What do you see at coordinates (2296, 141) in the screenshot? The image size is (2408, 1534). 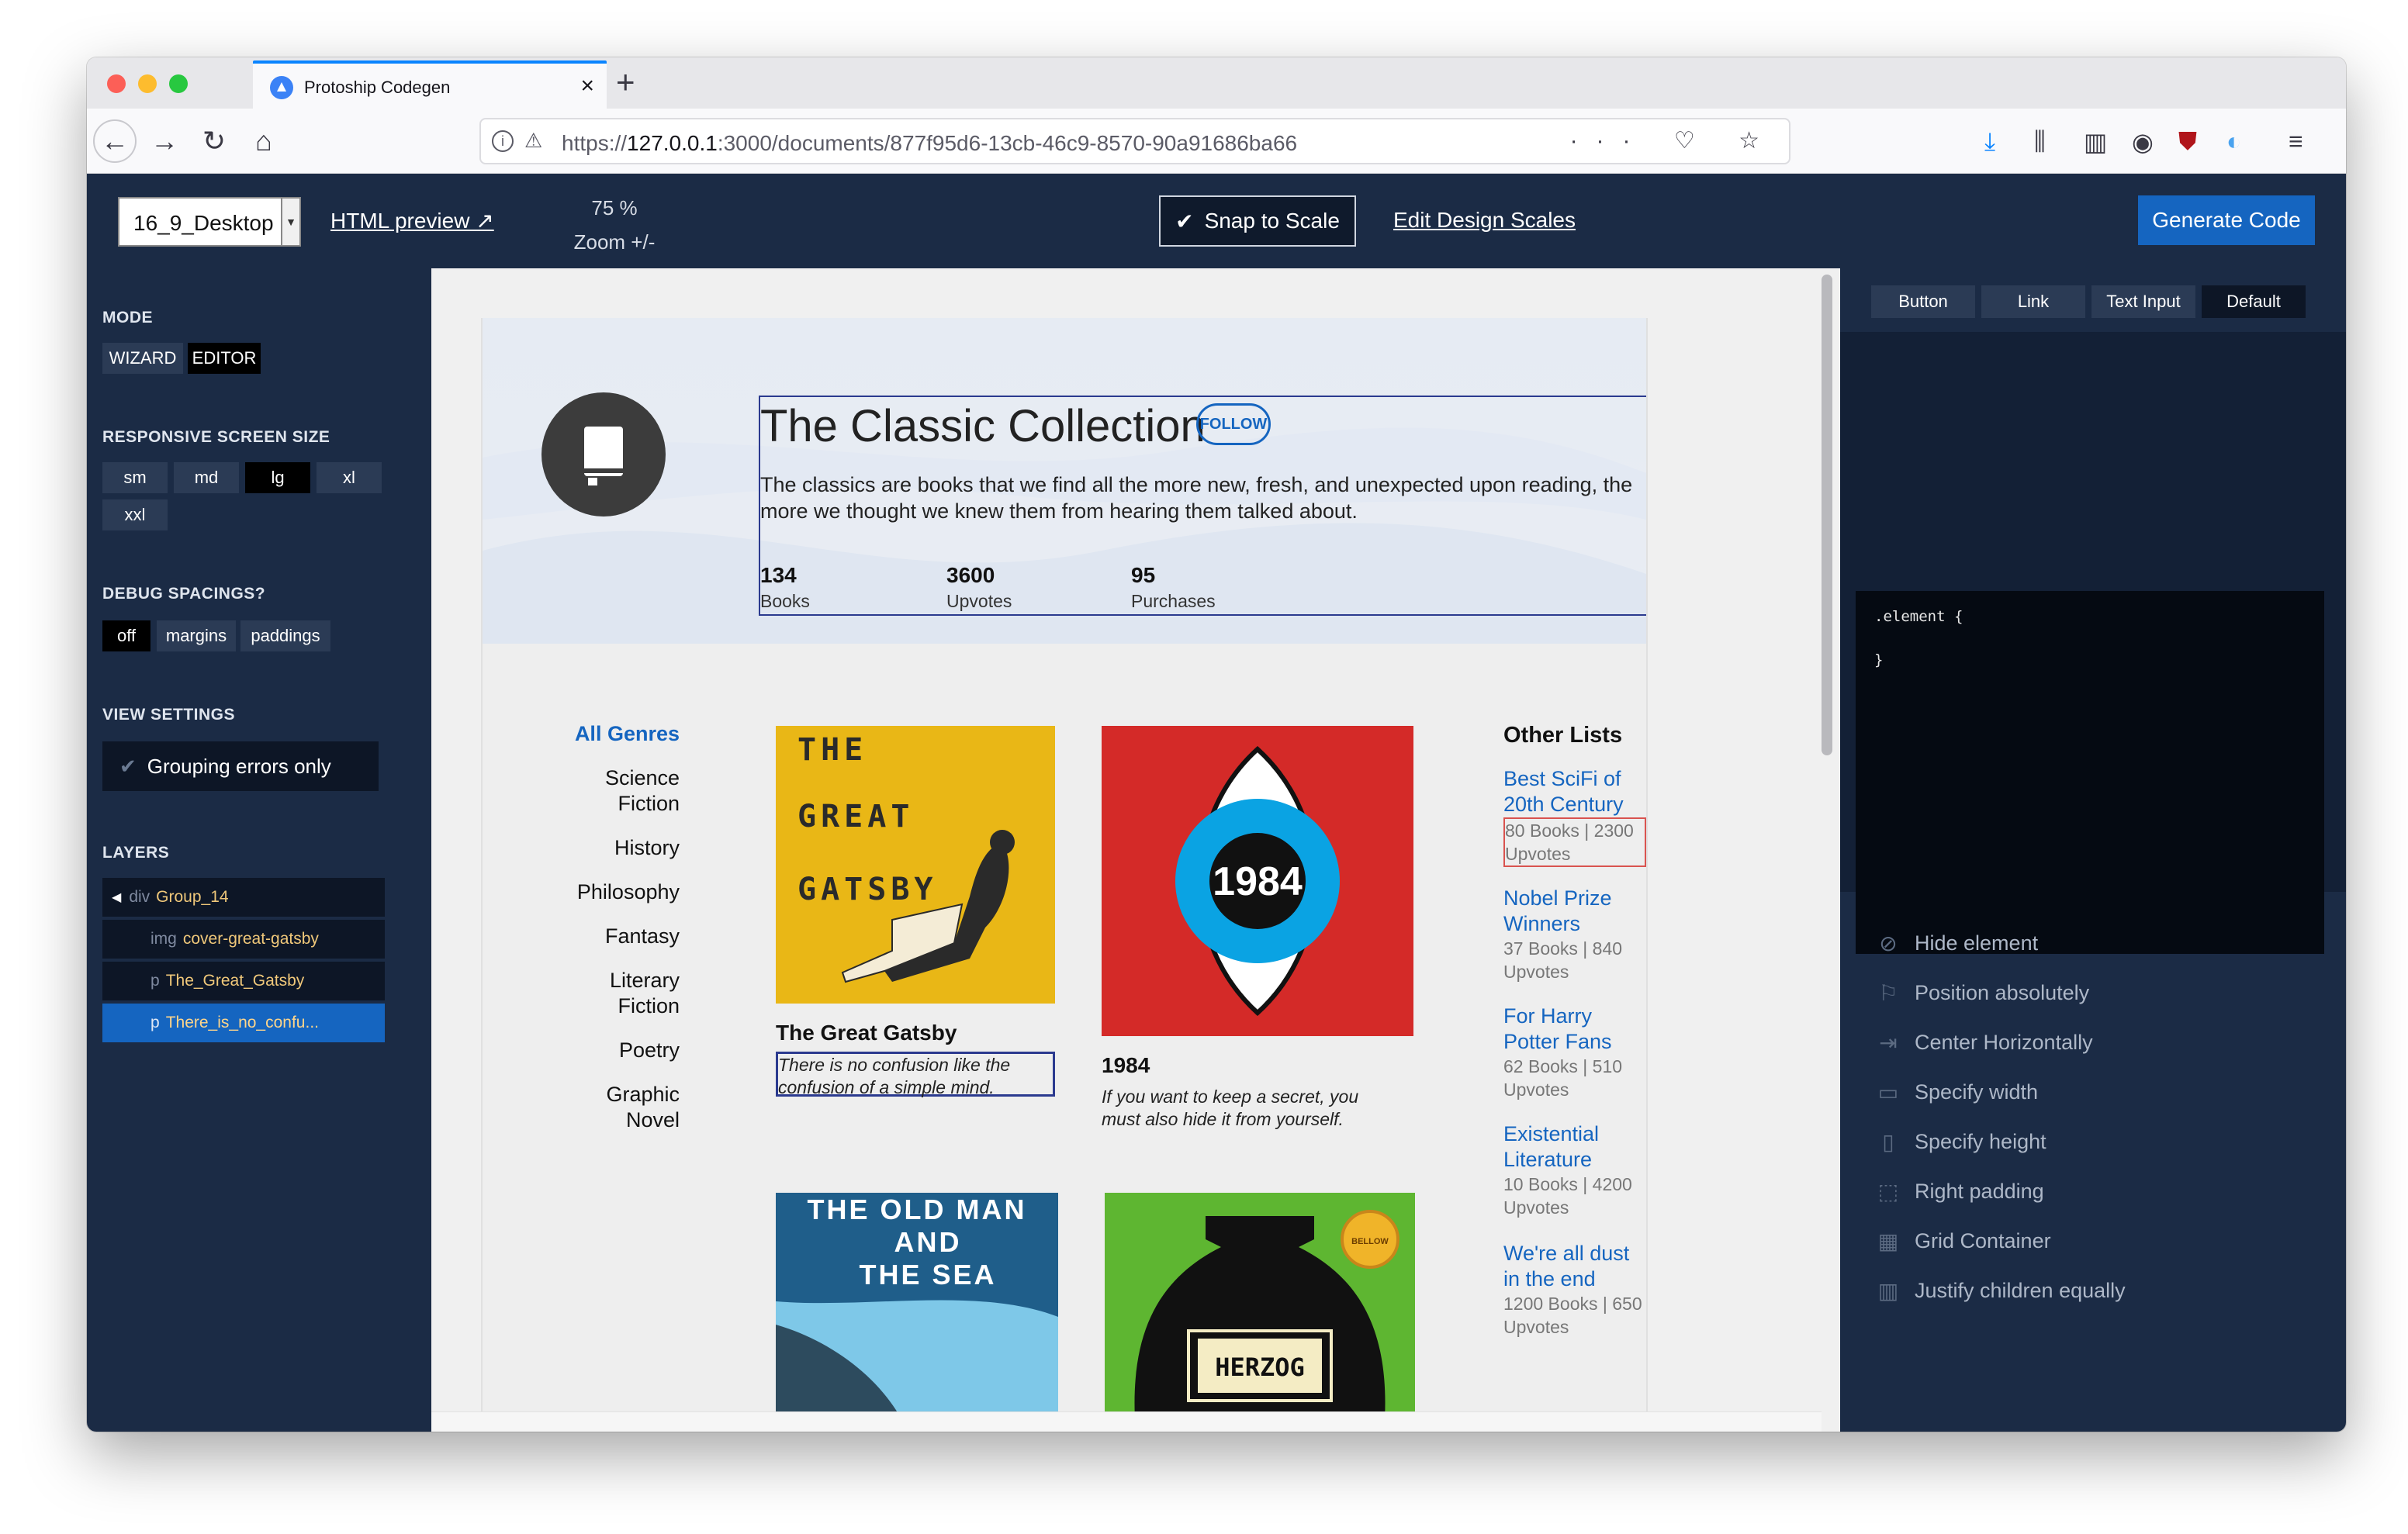 I see `menu-icon: ≡` at bounding box center [2296, 141].